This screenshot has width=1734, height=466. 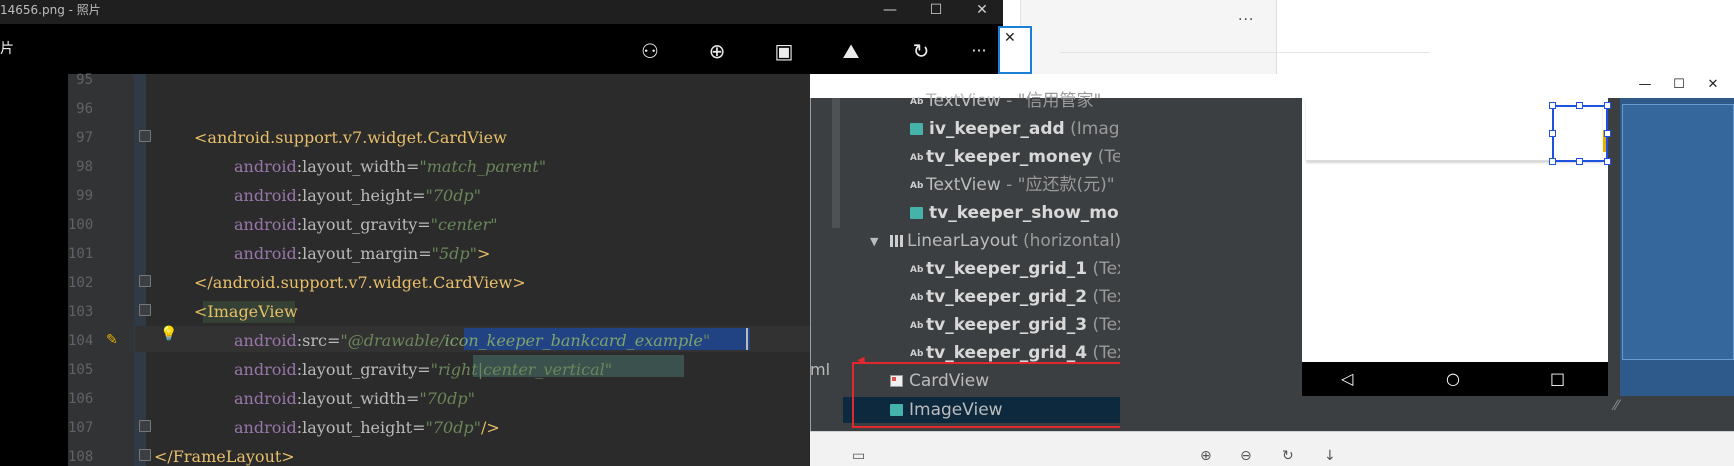 What do you see at coordinates (1330, 456) in the screenshot?
I see `download-icon: ↓` at bounding box center [1330, 456].